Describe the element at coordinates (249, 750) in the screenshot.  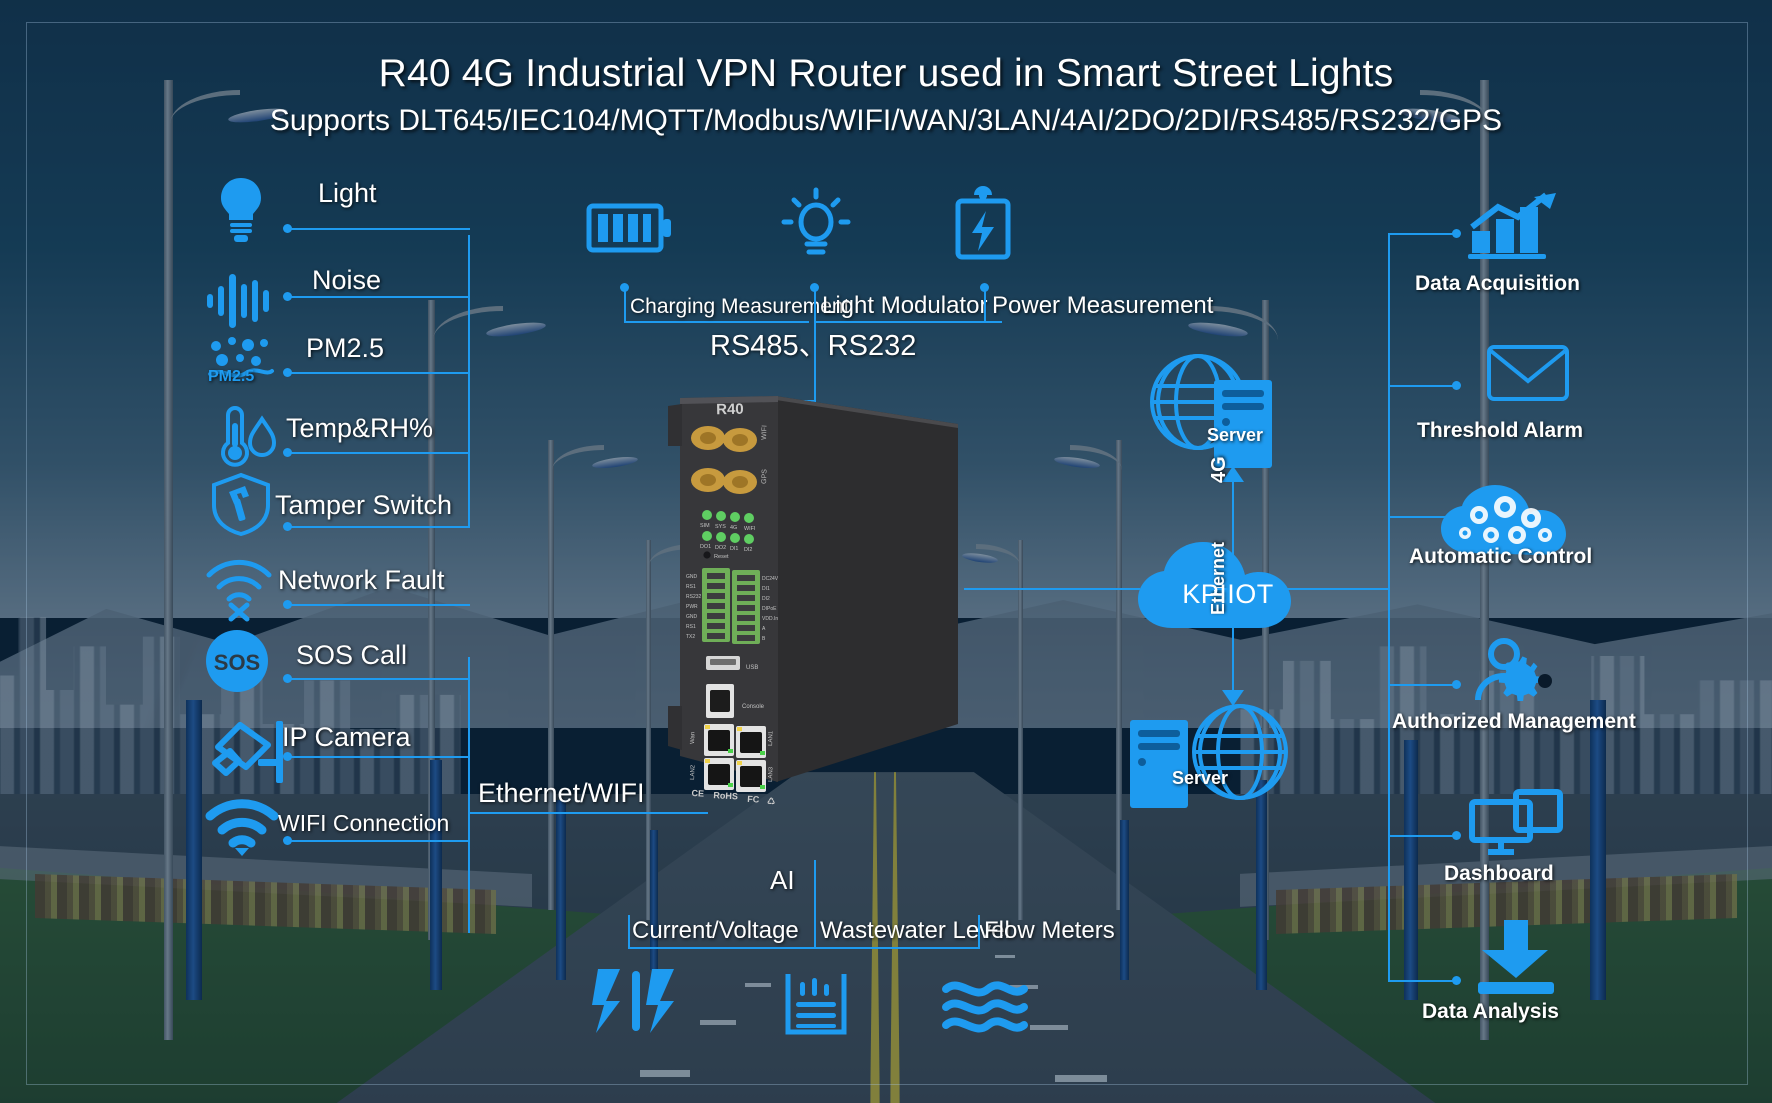
I see `cctv-camera-icon` at that location.